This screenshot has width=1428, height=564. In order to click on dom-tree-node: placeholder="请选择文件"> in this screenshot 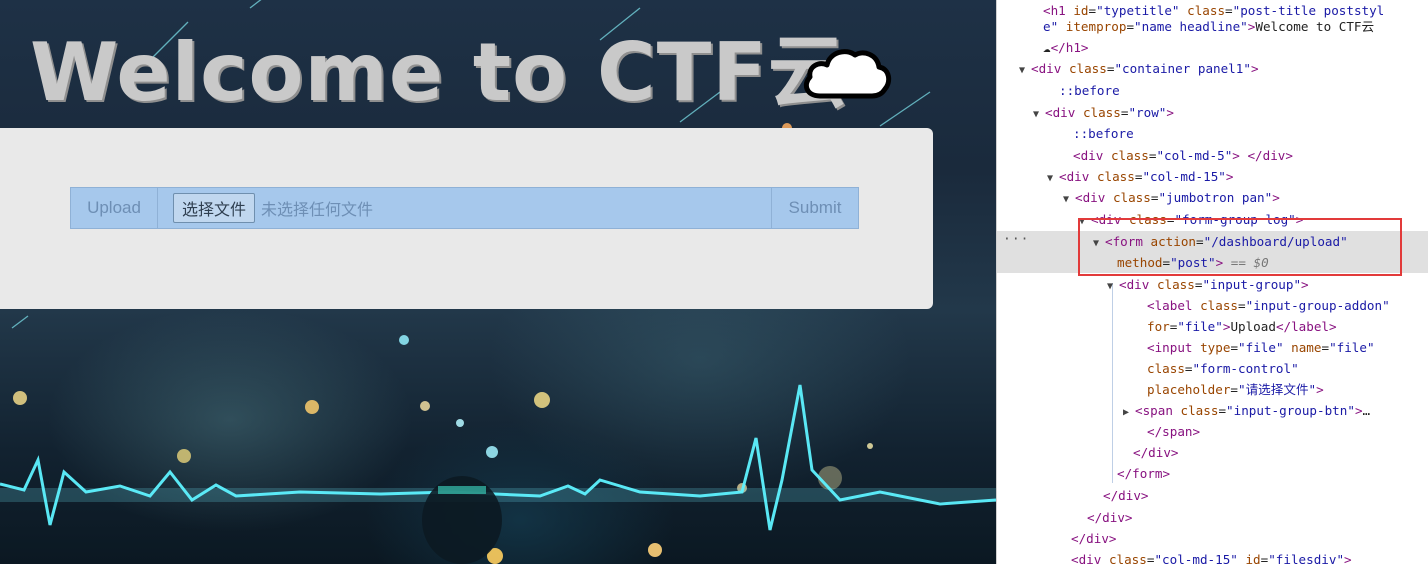, I will do `click(1229, 389)`.